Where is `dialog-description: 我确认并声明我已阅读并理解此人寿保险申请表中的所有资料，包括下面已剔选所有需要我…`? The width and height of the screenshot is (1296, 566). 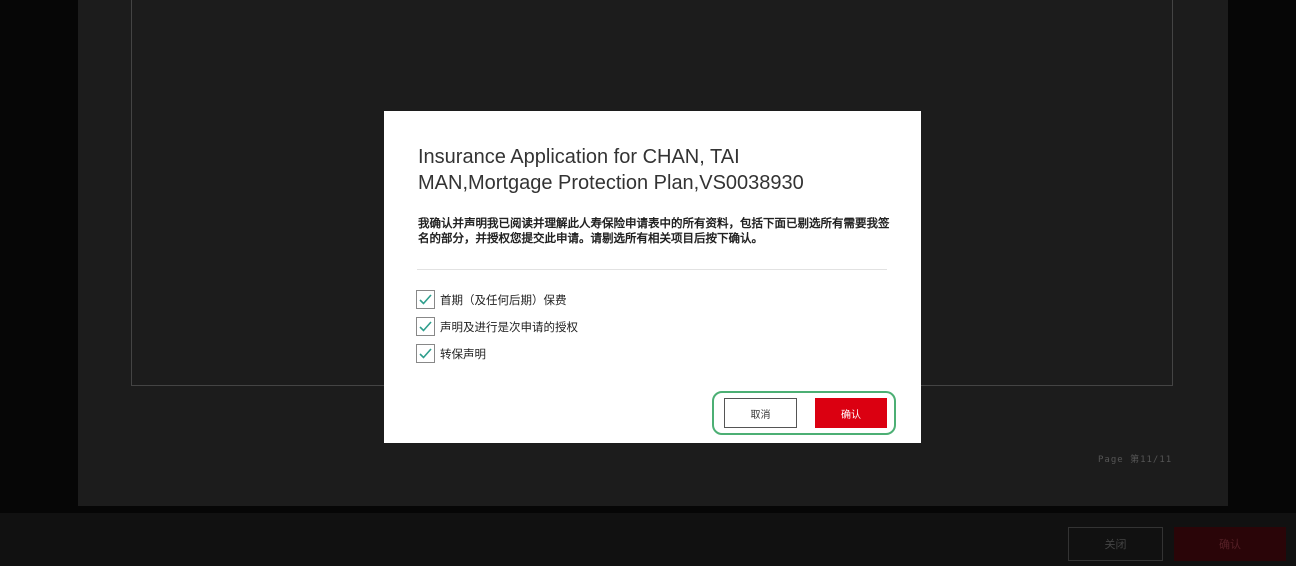 dialog-description: 我确认并声明我已阅读并理解此人寿保险申请表中的所有资料，包括下面已剔选所有需要我… is located at coordinates (654, 230).